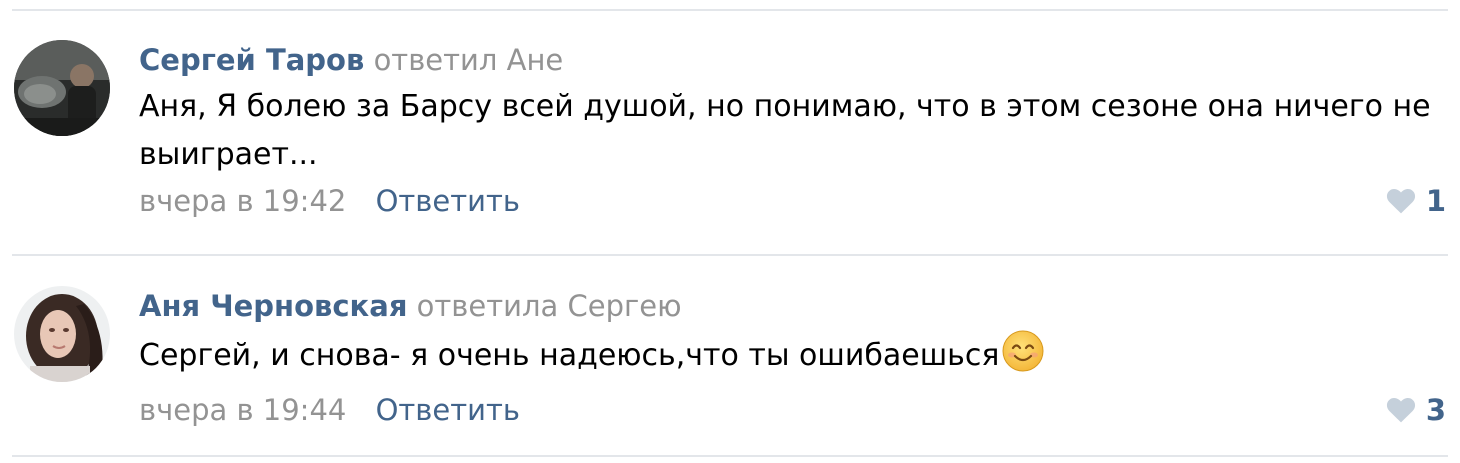 The image size is (1460, 463). Describe the element at coordinates (273, 306) in the screenshot. I see `comment-author-link: Аня Черновская` at that location.